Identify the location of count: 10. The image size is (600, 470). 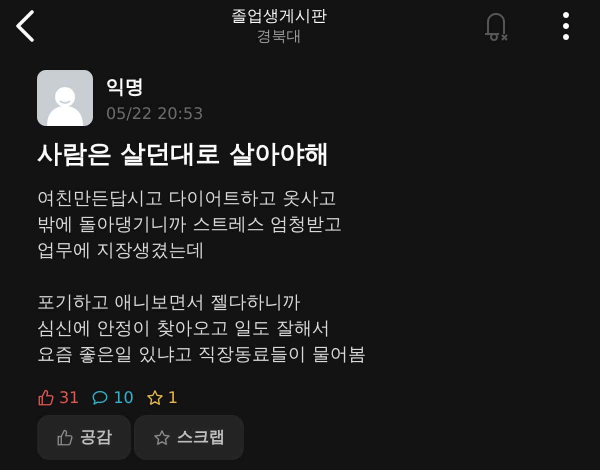
(123, 397).